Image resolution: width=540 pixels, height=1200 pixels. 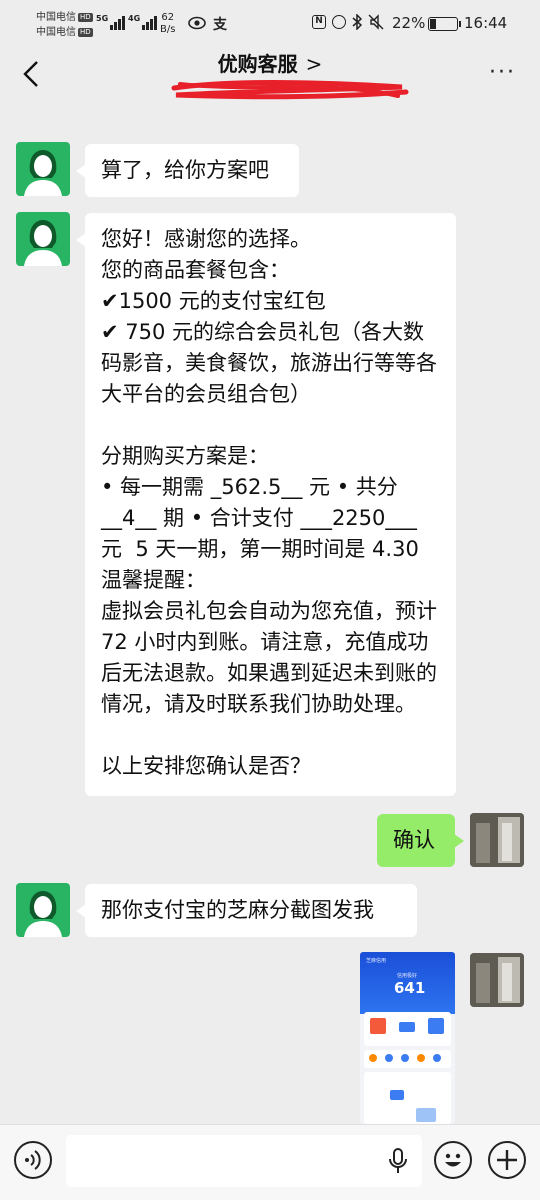 What do you see at coordinates (111, 22) in the screenshot?
I see `signal-icon: 5G` at bounding box center [111, 22].